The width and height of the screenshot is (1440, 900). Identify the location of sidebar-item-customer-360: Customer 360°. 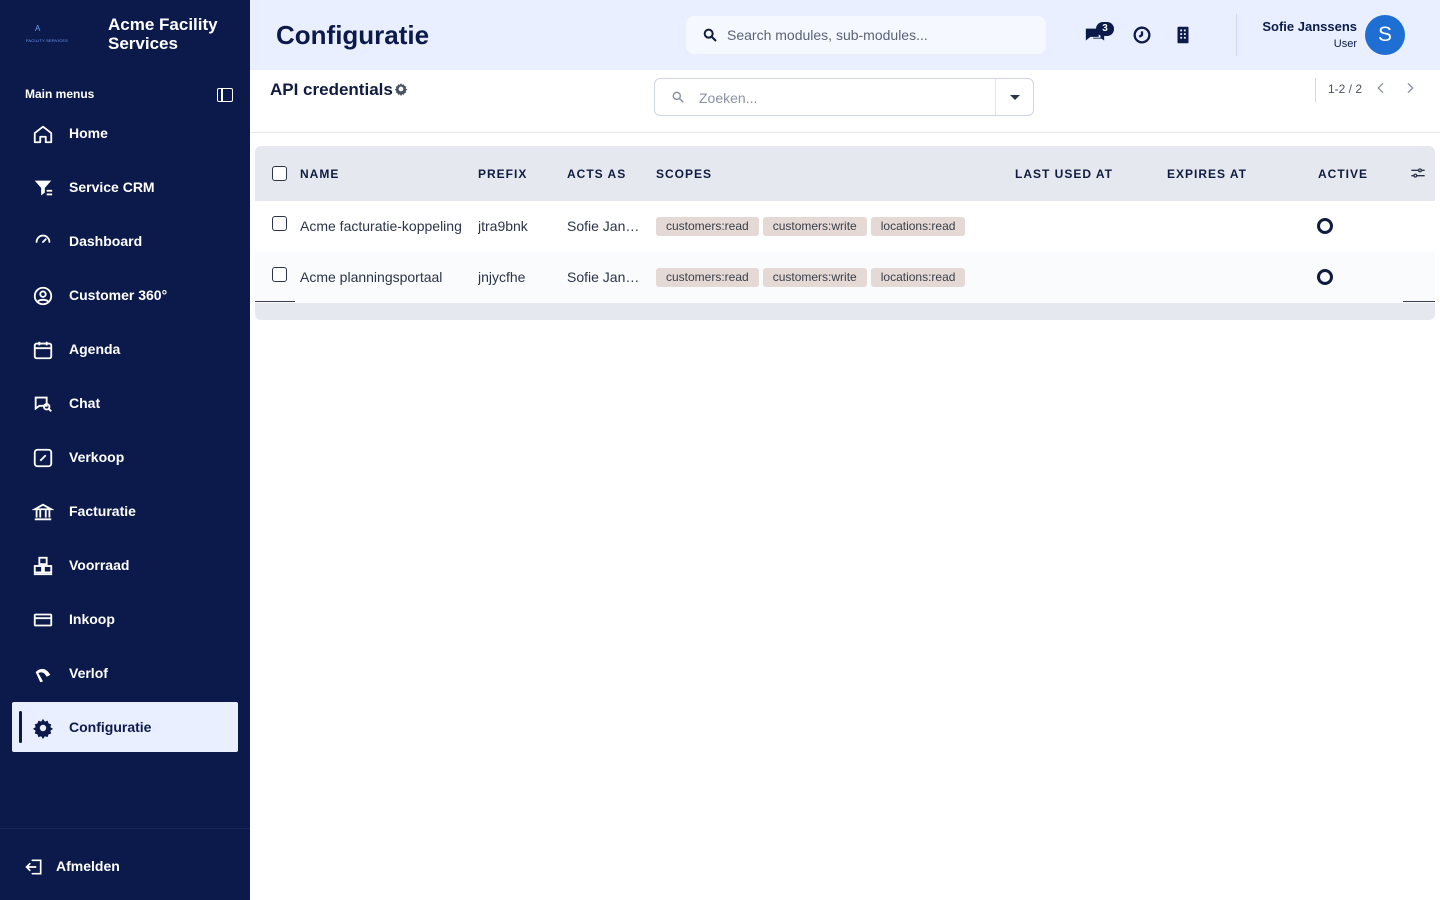
(125, 295).